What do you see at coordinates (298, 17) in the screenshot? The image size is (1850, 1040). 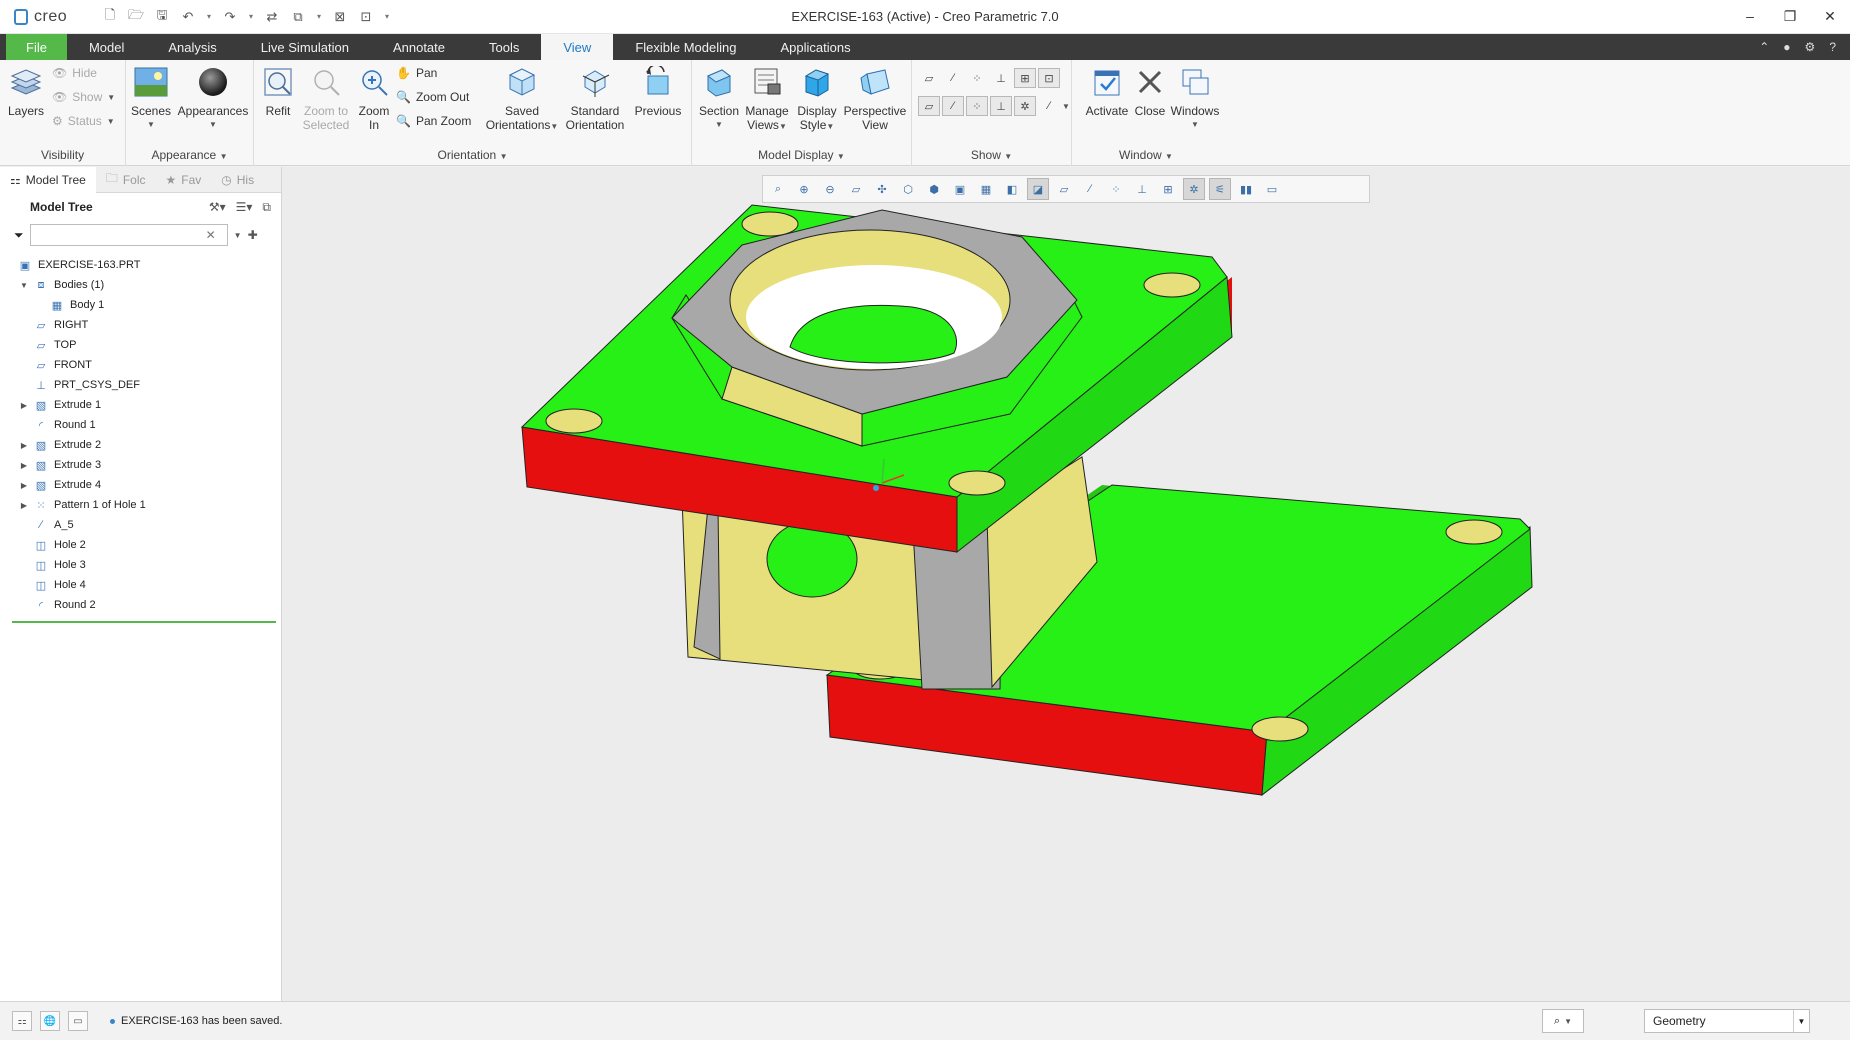 I see `windows-icon: ⧉` at bounding box center [298, 17].